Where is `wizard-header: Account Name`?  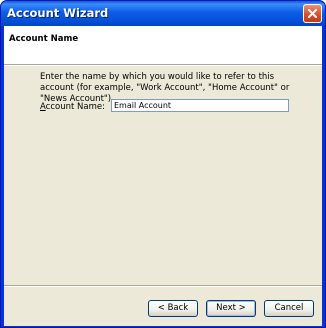
wizard-header: Account Name is located at coordinates (163, 45).